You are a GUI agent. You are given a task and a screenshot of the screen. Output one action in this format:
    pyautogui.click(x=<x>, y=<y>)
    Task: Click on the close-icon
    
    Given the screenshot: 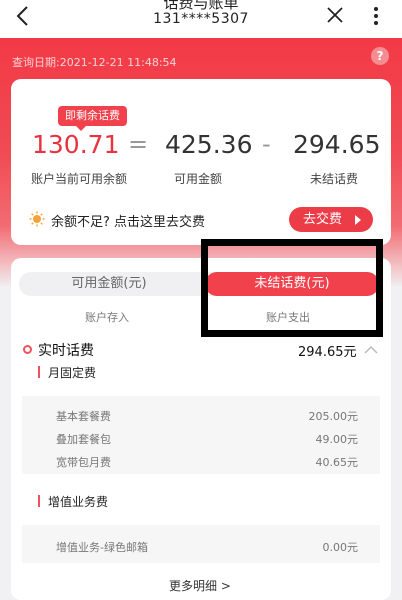 What is the action you would take?
    pyautogui.click(x=335, y=15)
    